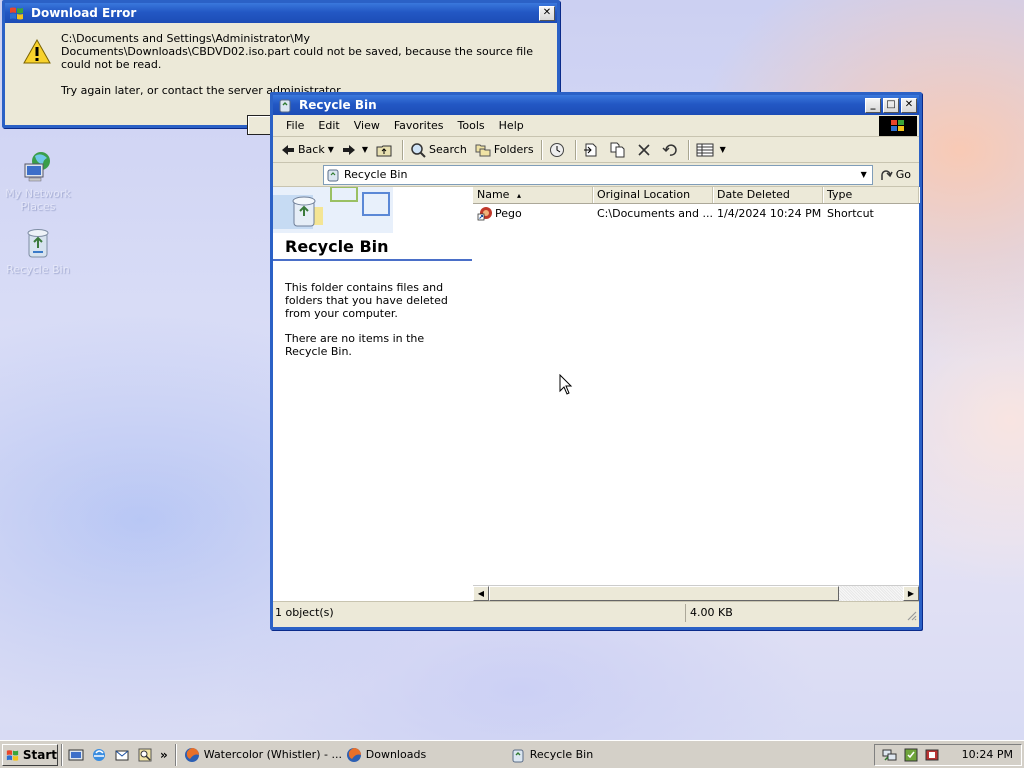  What do you see at coordinates (281, 13) in the screenshot?
I see `dialog-title-bar: Download Error ✕` at bounding box center [281, 13].